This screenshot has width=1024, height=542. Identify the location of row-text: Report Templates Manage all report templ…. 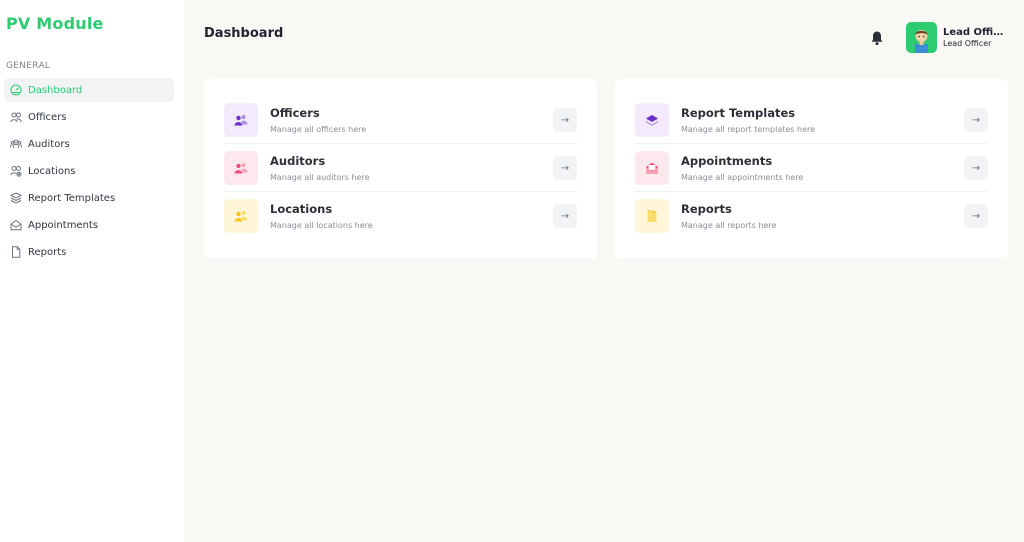
(822, 120).